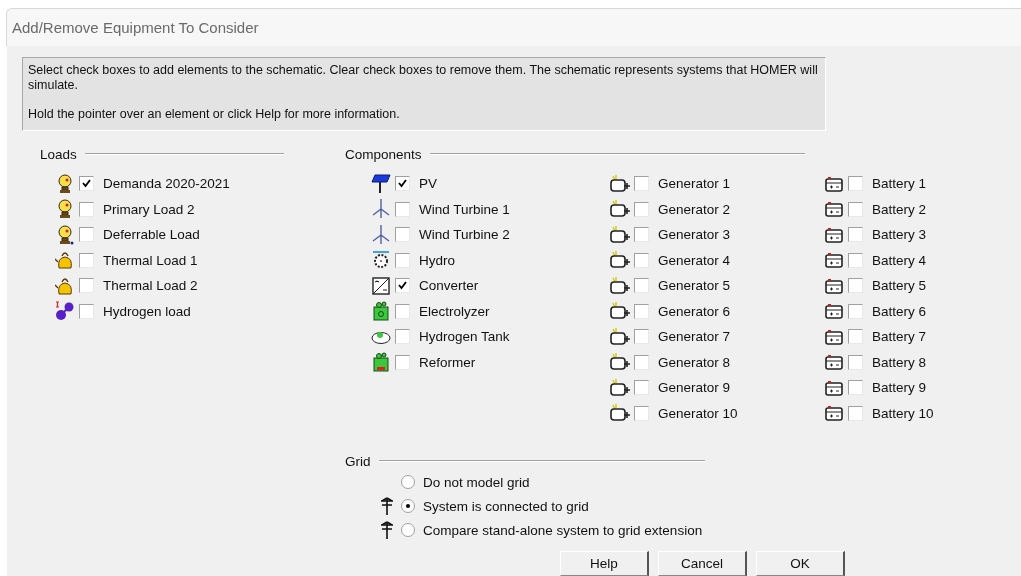 This screenshot has height=576, width=1021. Describe the element at coordinates (151, 235) in the screenshot. I see `checkbox-label: Deferrable Load` at that location.